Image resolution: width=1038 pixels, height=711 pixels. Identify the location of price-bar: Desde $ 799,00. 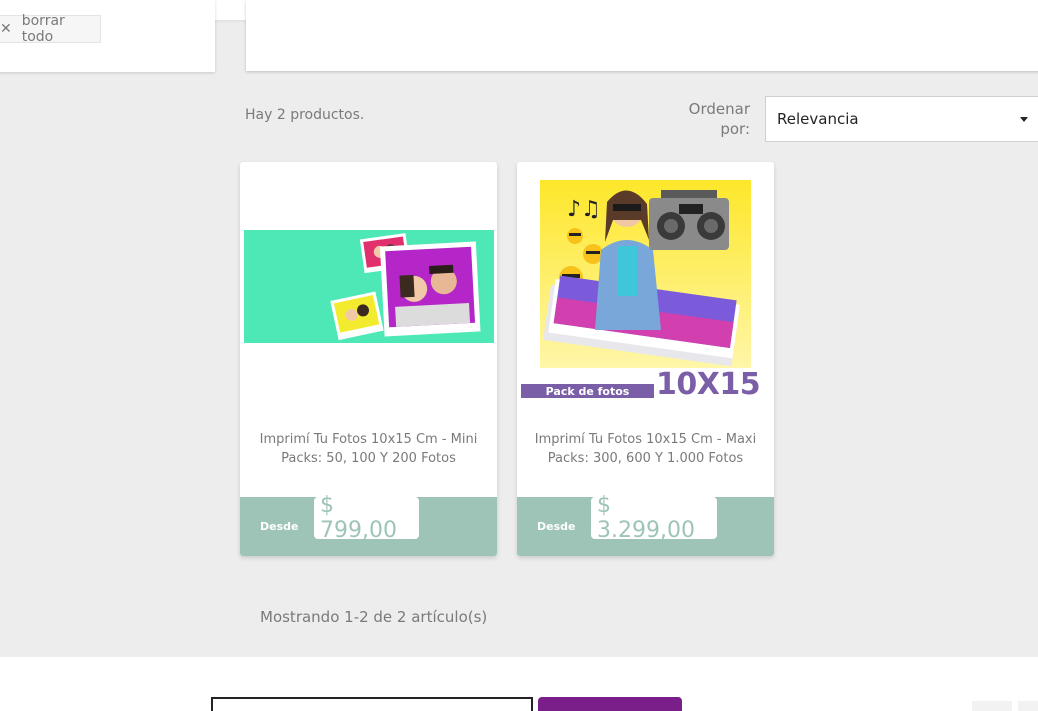
(368, 524).